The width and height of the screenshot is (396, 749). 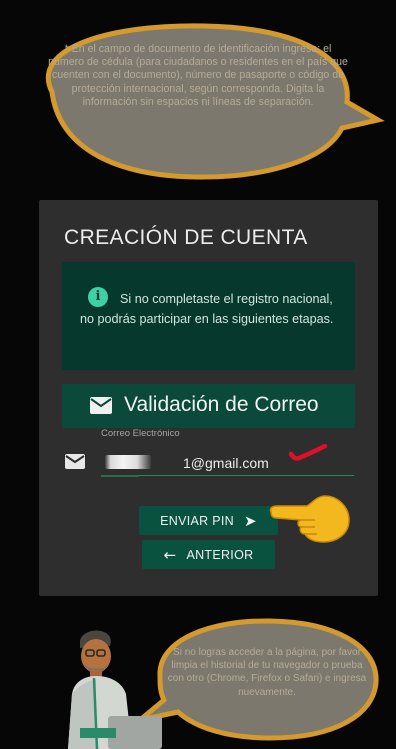 What do you see at coordinates (197, 520) in the screenshot?
I see `send-pin-label: ENVIAR PIN` at bounding box center [197, 520].